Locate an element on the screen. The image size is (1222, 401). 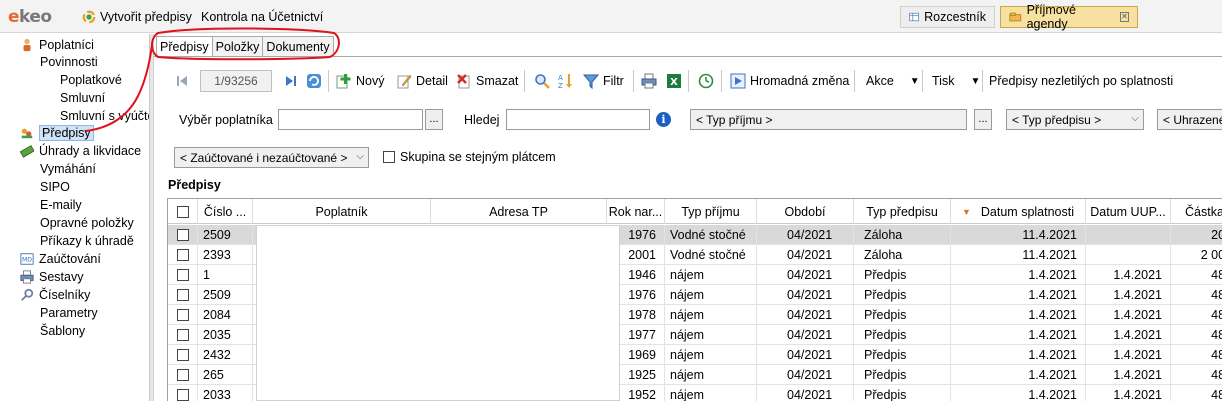
first-record-button is located at coordinates (182, 81).